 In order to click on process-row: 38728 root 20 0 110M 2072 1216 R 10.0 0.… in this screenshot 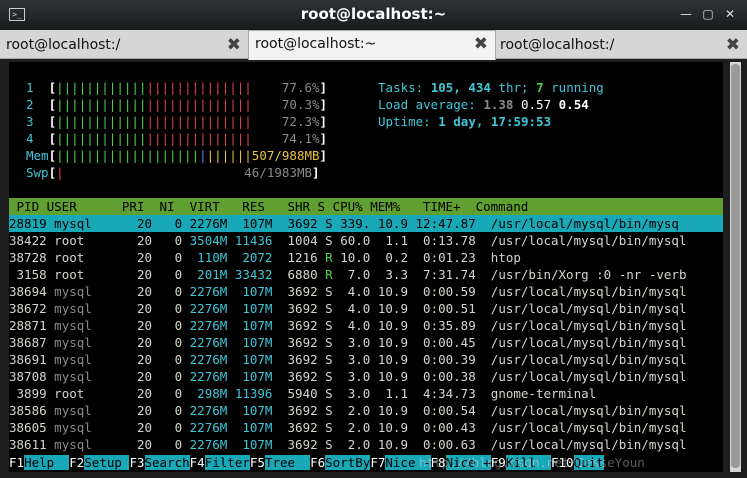, I will do `click(265, 257)`.